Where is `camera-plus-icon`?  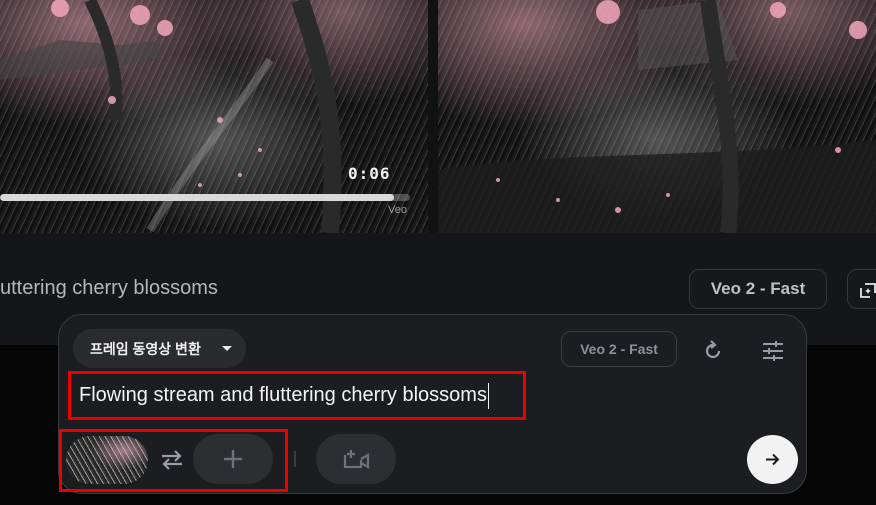
camera-plus-icon is located at coordinates (356, 459).